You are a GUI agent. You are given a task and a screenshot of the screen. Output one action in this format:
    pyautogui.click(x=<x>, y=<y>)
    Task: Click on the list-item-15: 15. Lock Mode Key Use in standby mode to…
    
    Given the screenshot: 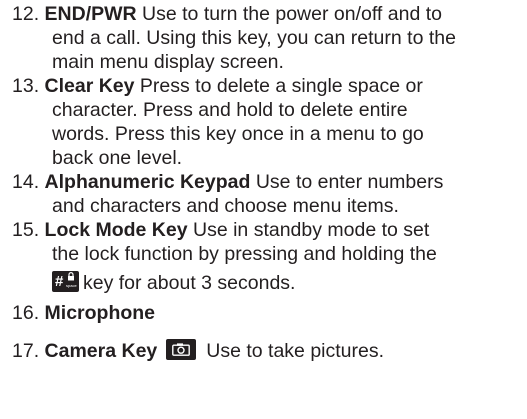 What is the action you would take?
    pyautogui.click(x=220, y=230)
    